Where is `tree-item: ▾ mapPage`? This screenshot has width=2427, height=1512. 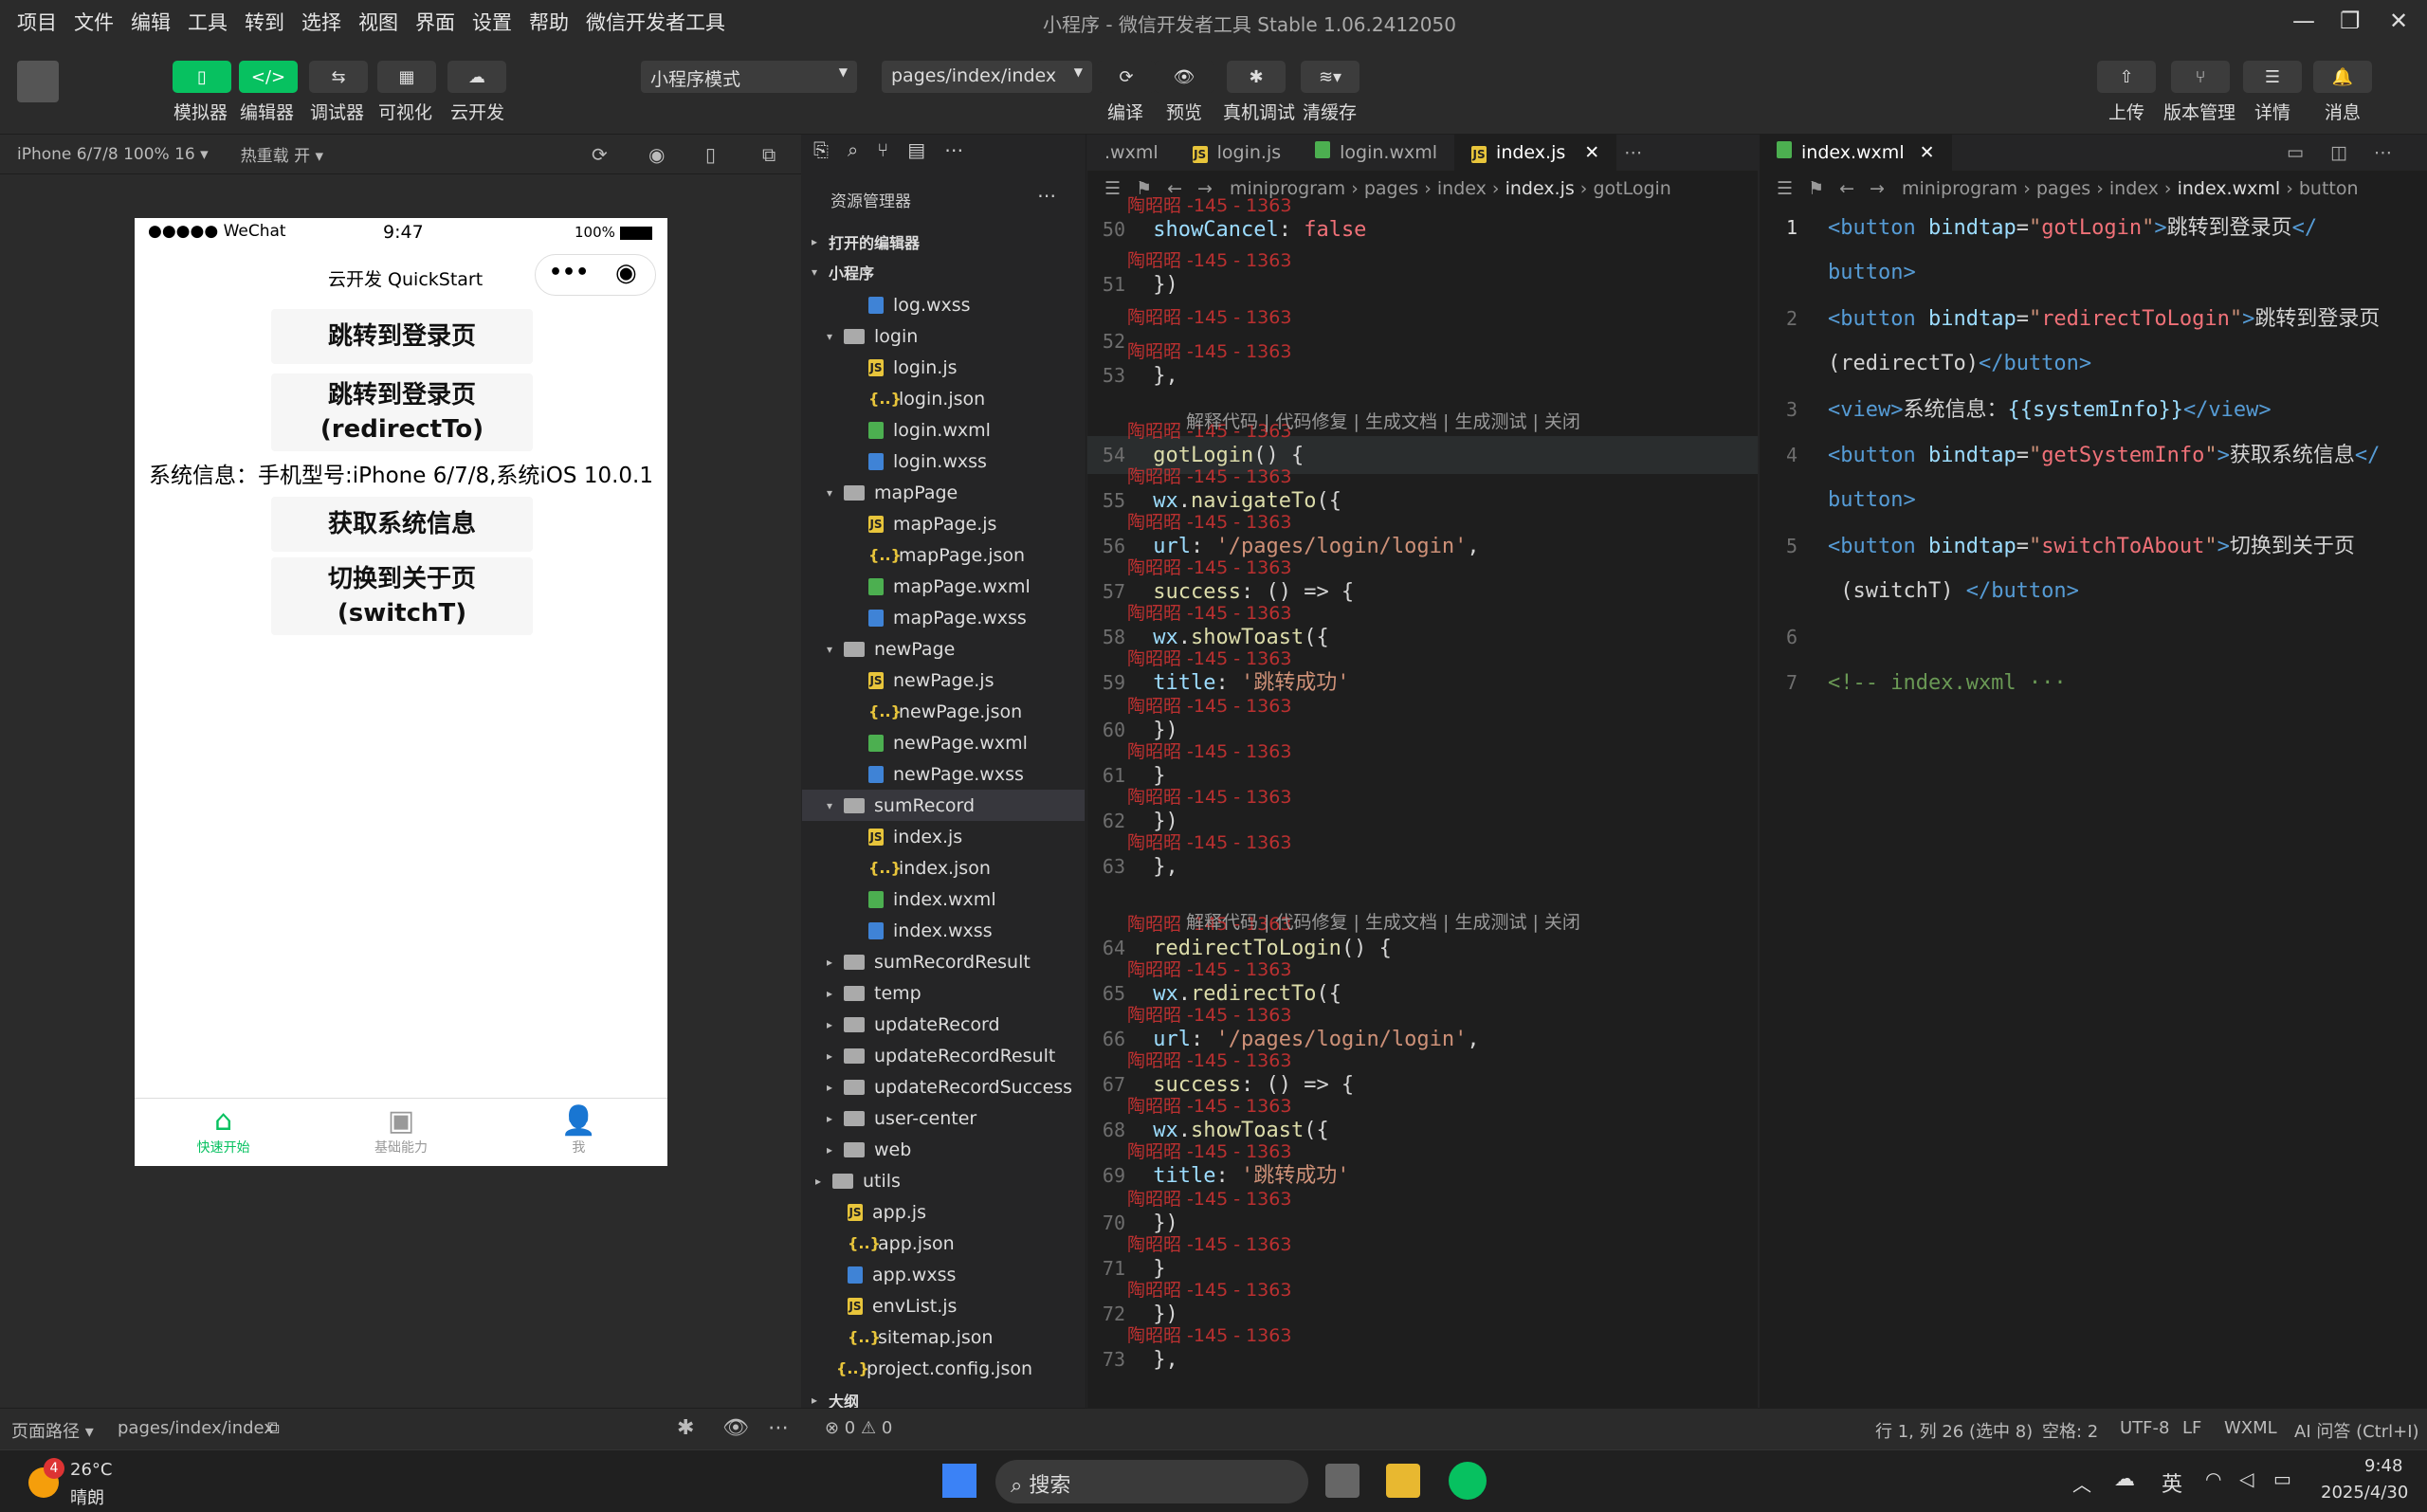 tree-item: ▾ mapPage is located at coordinates (880, 493).